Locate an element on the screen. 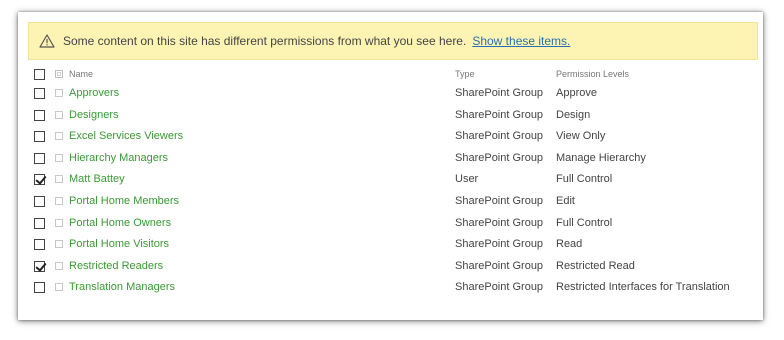  show-these-items-link: Show these items. is located at coordinates (521, 41).